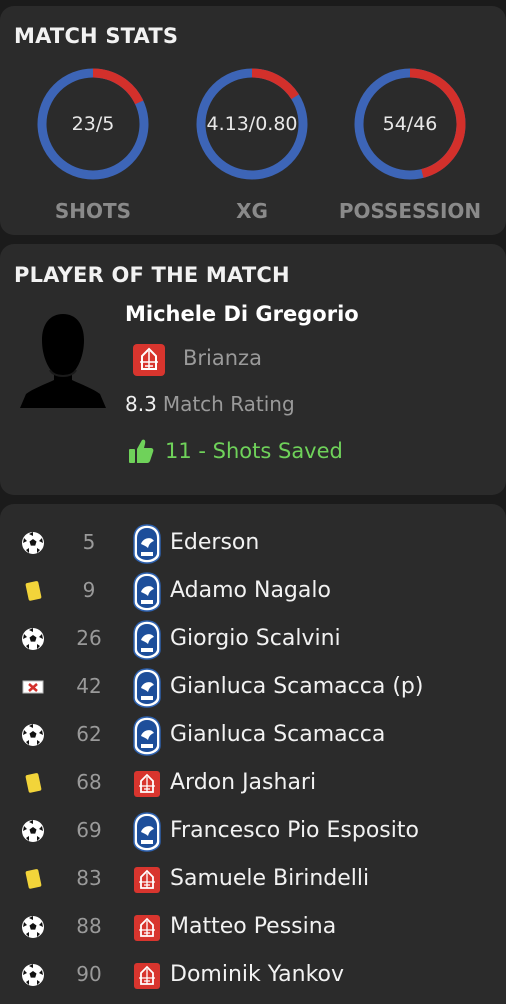 The height and width of the screenshot is (1004, 506). What do you see at coordinates (89, 590) in the screenshot?
I see `event-minute: 9` at bounding box center [89, 590].